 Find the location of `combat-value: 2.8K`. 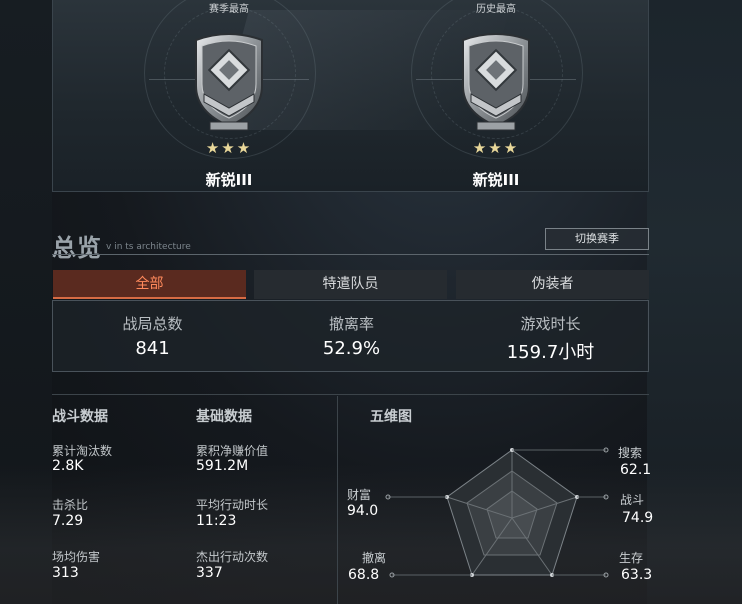

combat-value: 2.8K is located at coordinates (68, 466).